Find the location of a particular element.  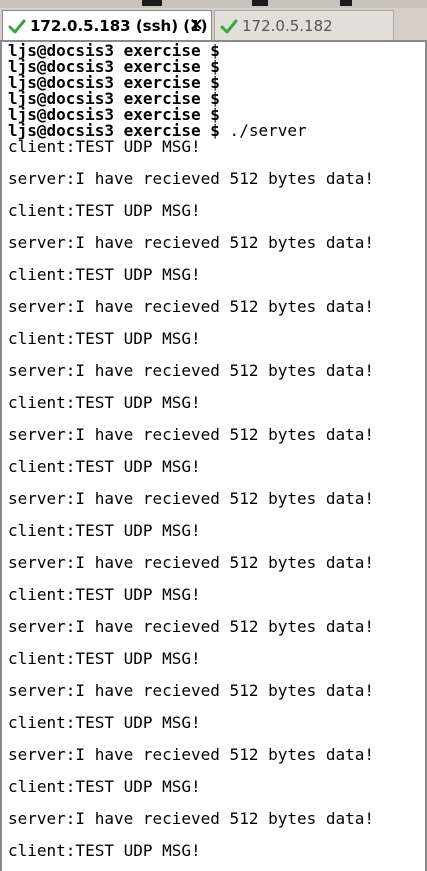

tab-label: 172.0.5.182 is located at coordinates (287, 25).